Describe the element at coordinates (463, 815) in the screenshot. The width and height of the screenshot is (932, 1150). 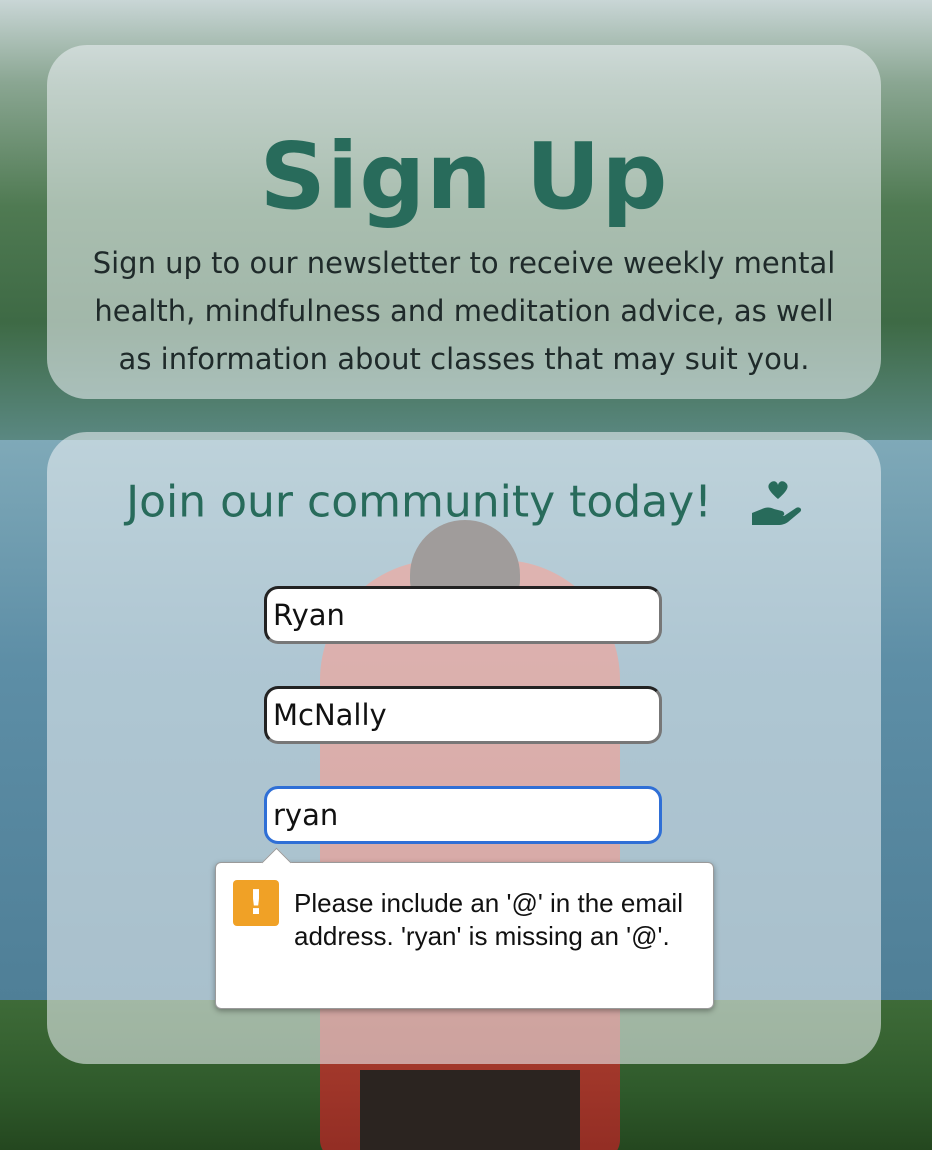
I see `email-input` at that location.